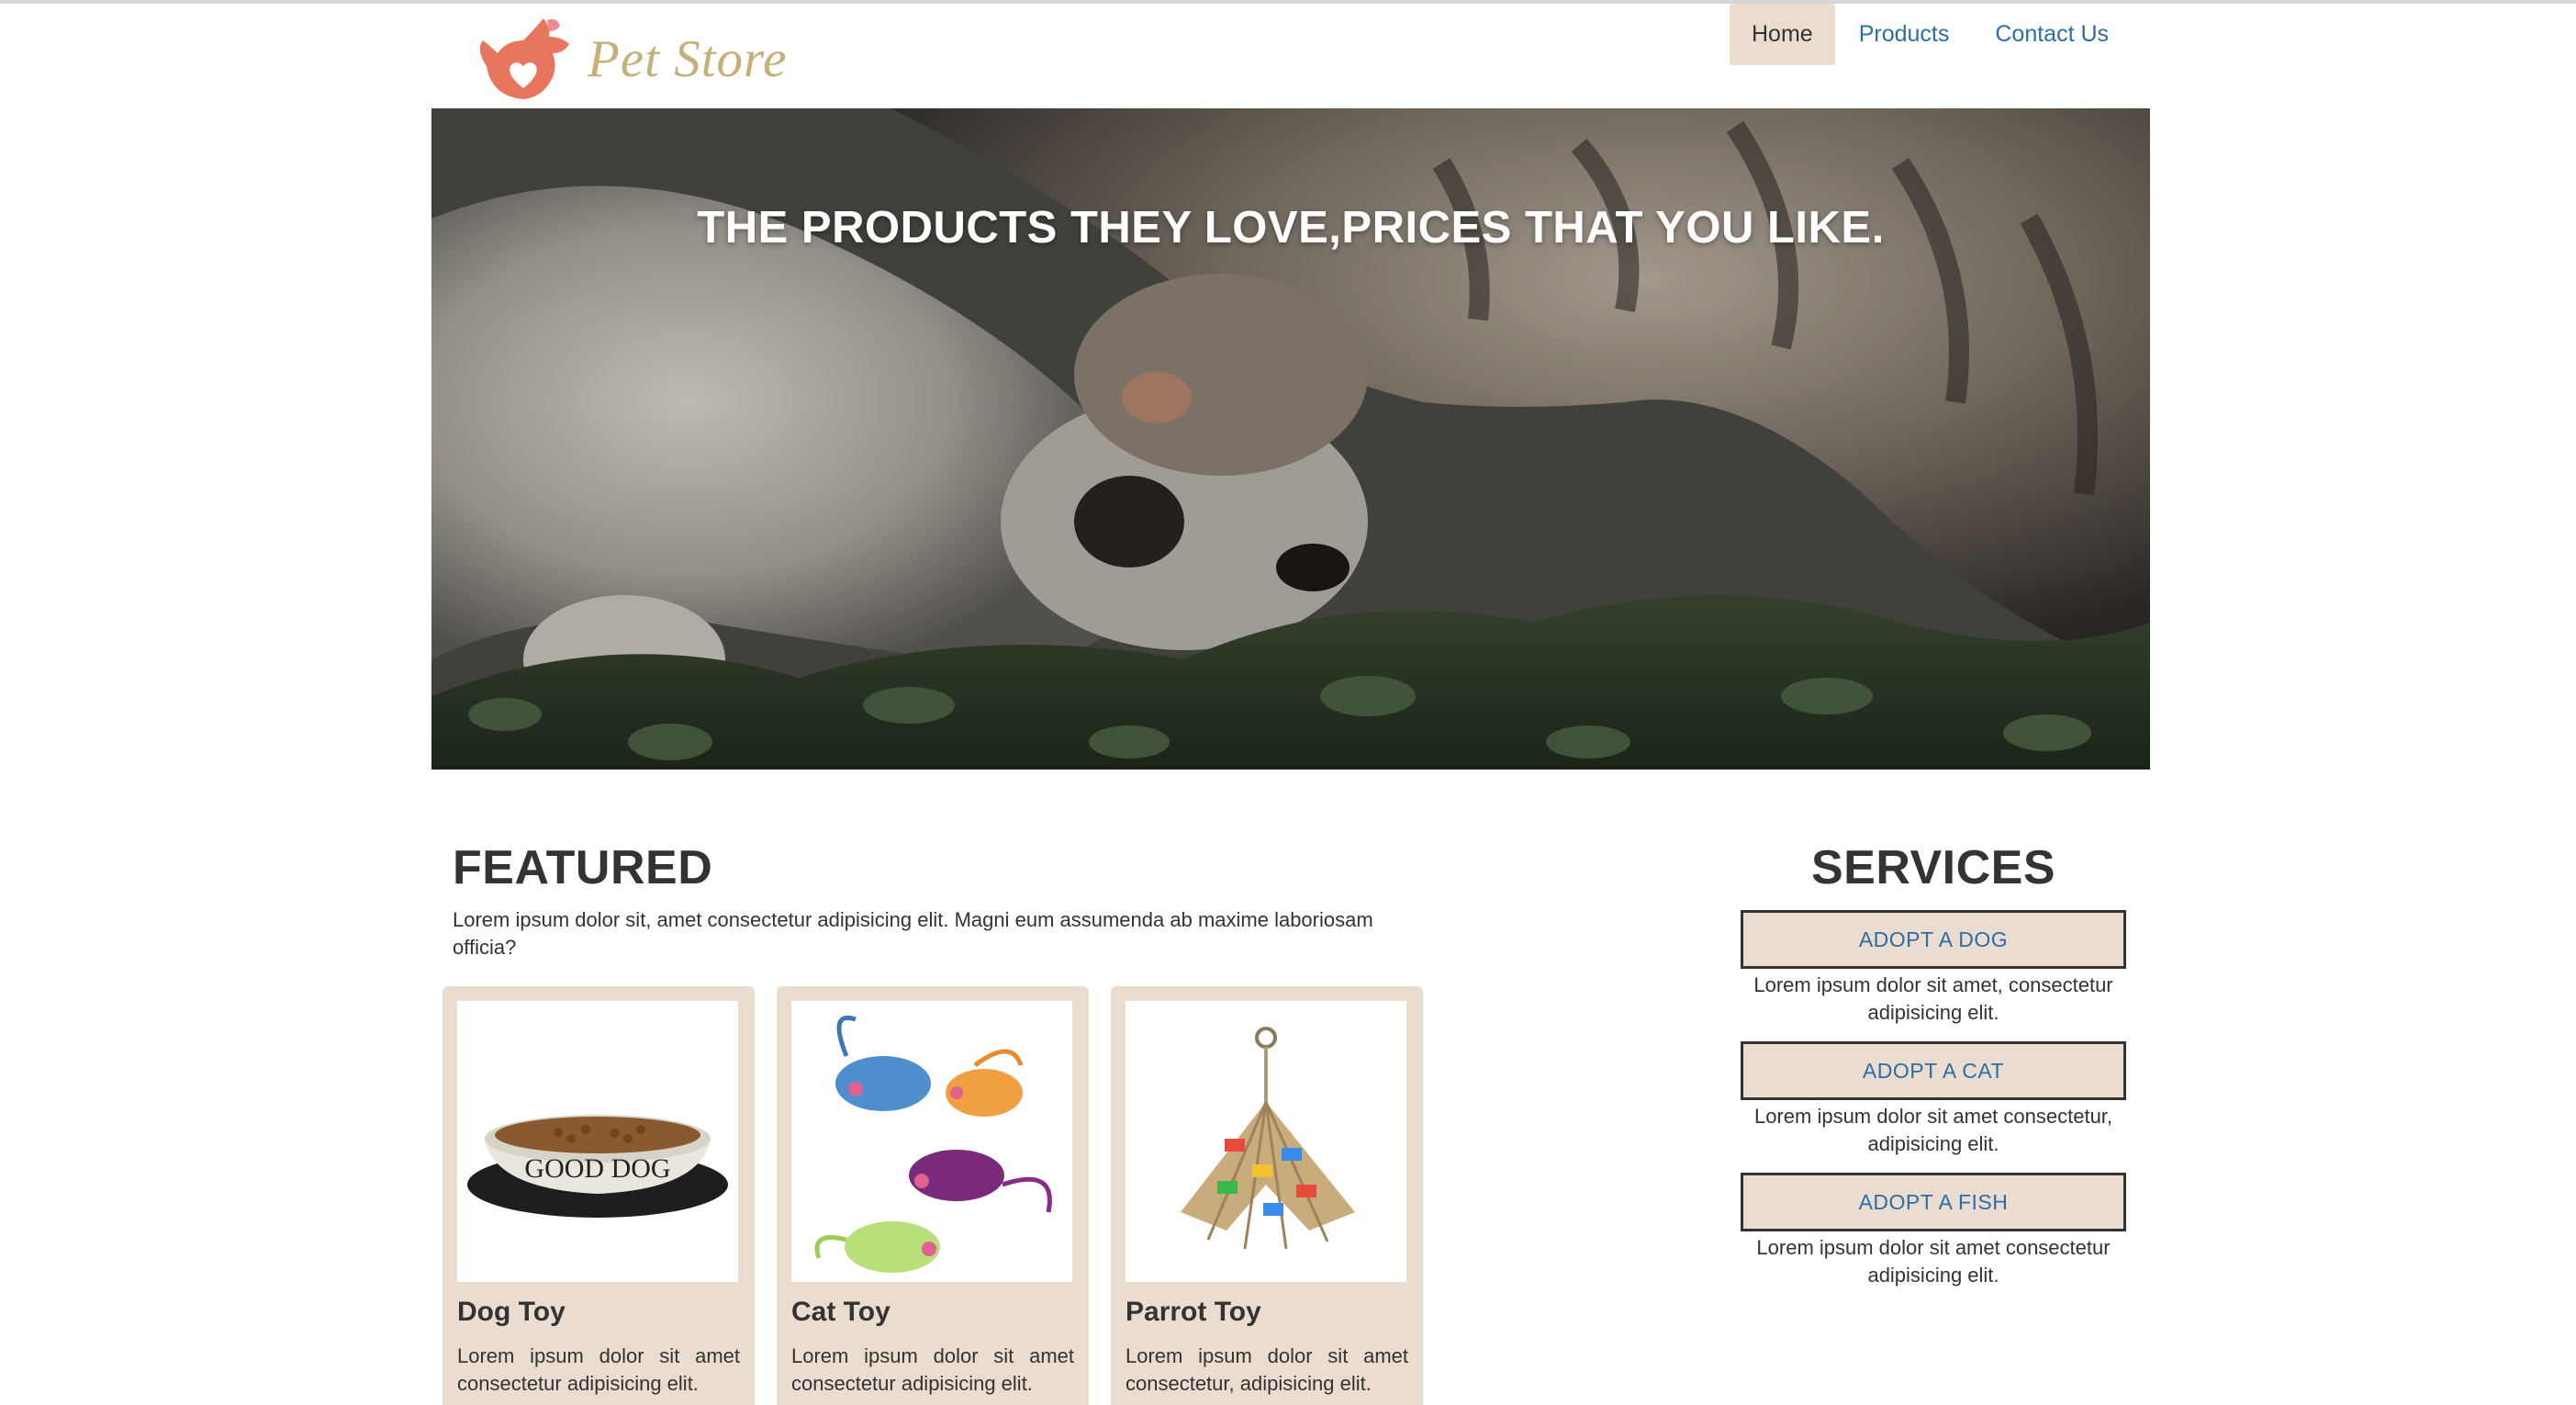  Describe the element at coordinates (1933, 1070) in the screenshot. I see `adopt-cat-button: ADOPT A CAT` at that location.